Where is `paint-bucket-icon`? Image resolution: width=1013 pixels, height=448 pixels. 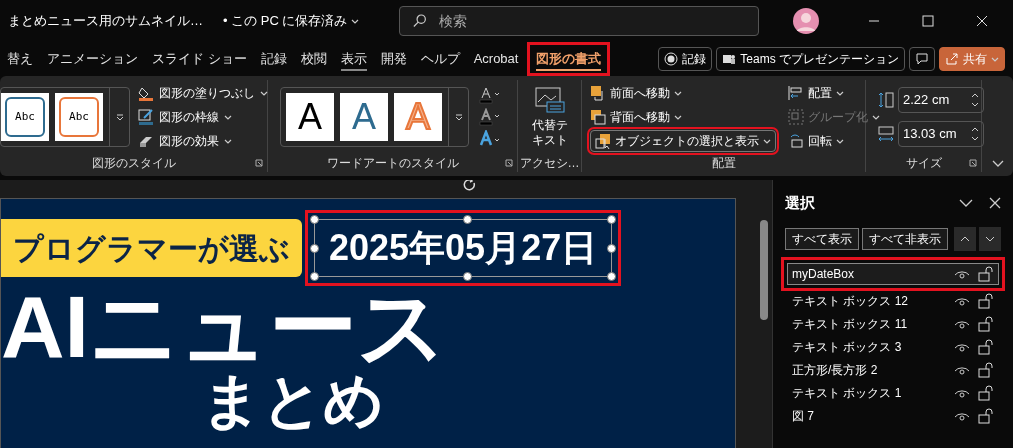
paint-bucket-icon is located at coordinates (146, 93).